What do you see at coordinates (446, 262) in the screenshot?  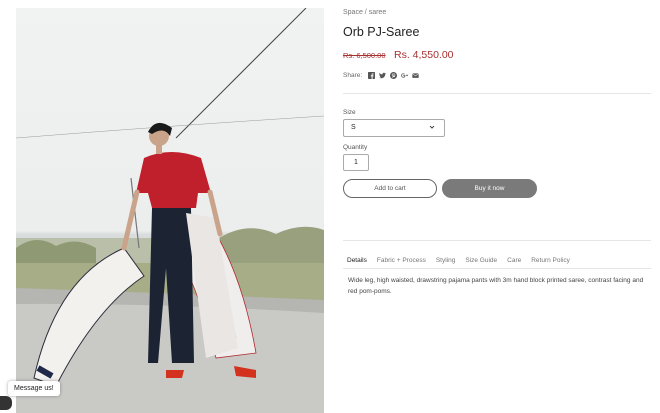 I see `tab-styling: Styling` at bounding box center [446, 262].